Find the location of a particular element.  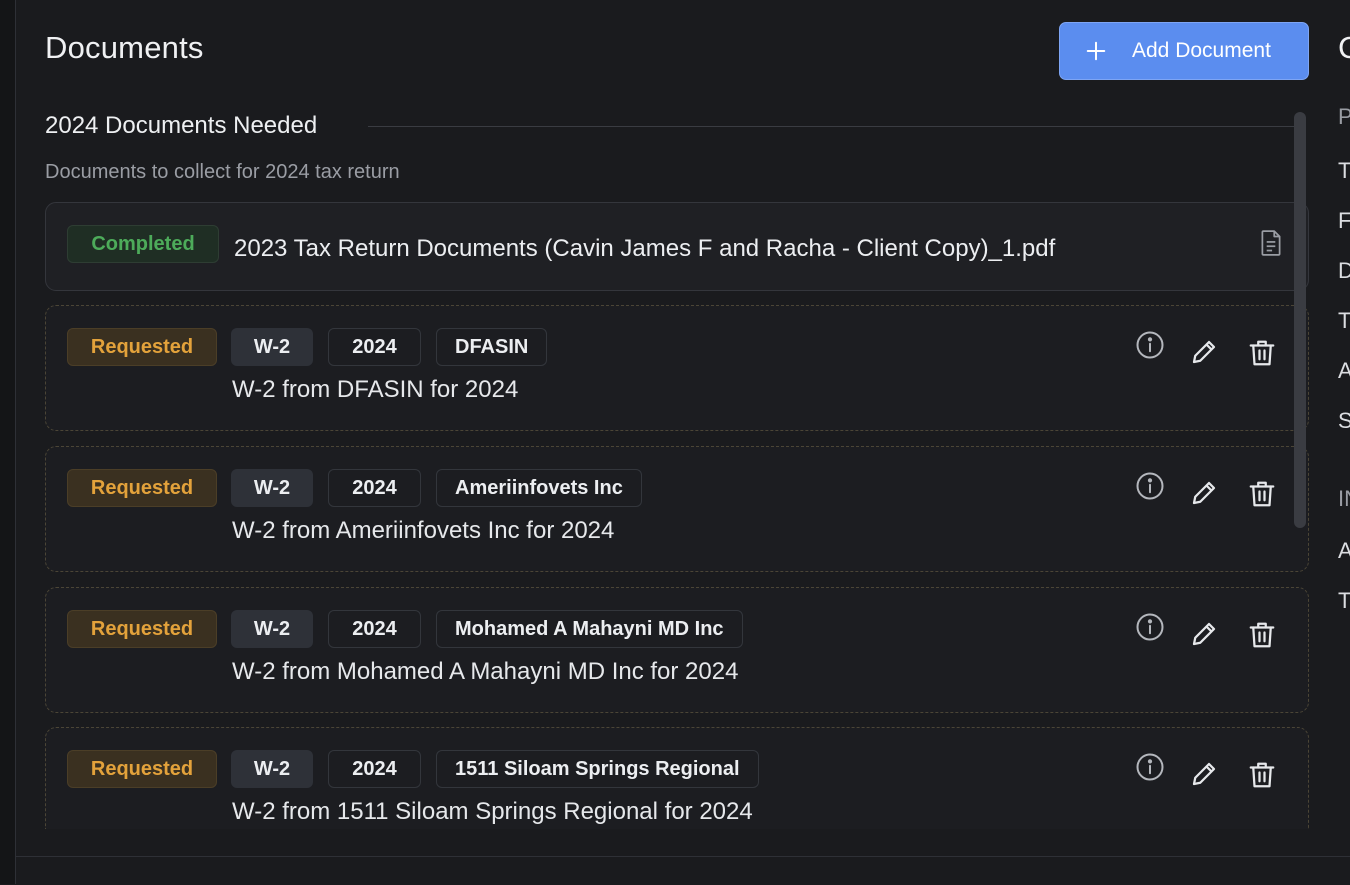

right-panel-label: D is located at coordinates (1344, 270).